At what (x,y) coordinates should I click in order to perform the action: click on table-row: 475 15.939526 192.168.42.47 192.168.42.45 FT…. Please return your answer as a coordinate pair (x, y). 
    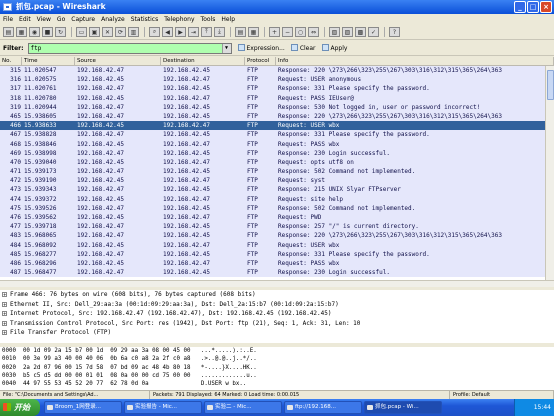
    Looking at the image, I should click on (277, 208).